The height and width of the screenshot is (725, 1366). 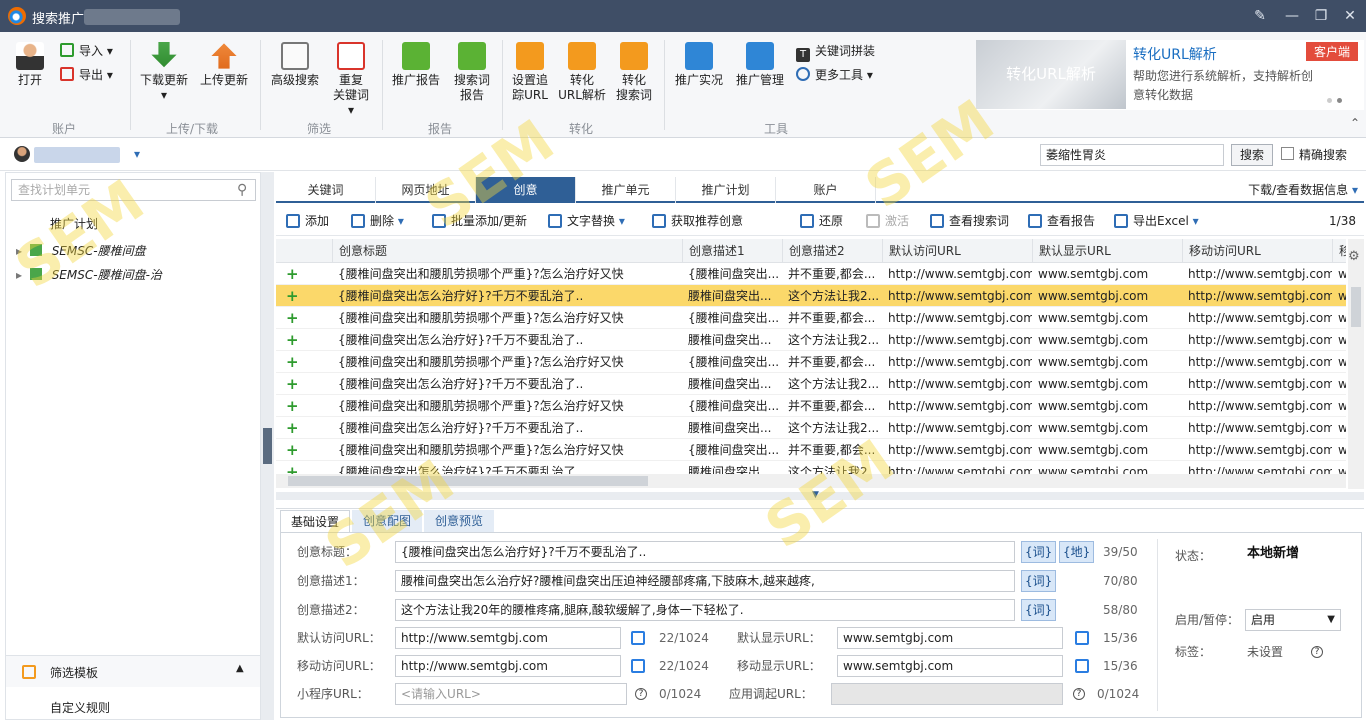 I want to click on grid-detail-splitter: ▼, so click(x=820, y=495).